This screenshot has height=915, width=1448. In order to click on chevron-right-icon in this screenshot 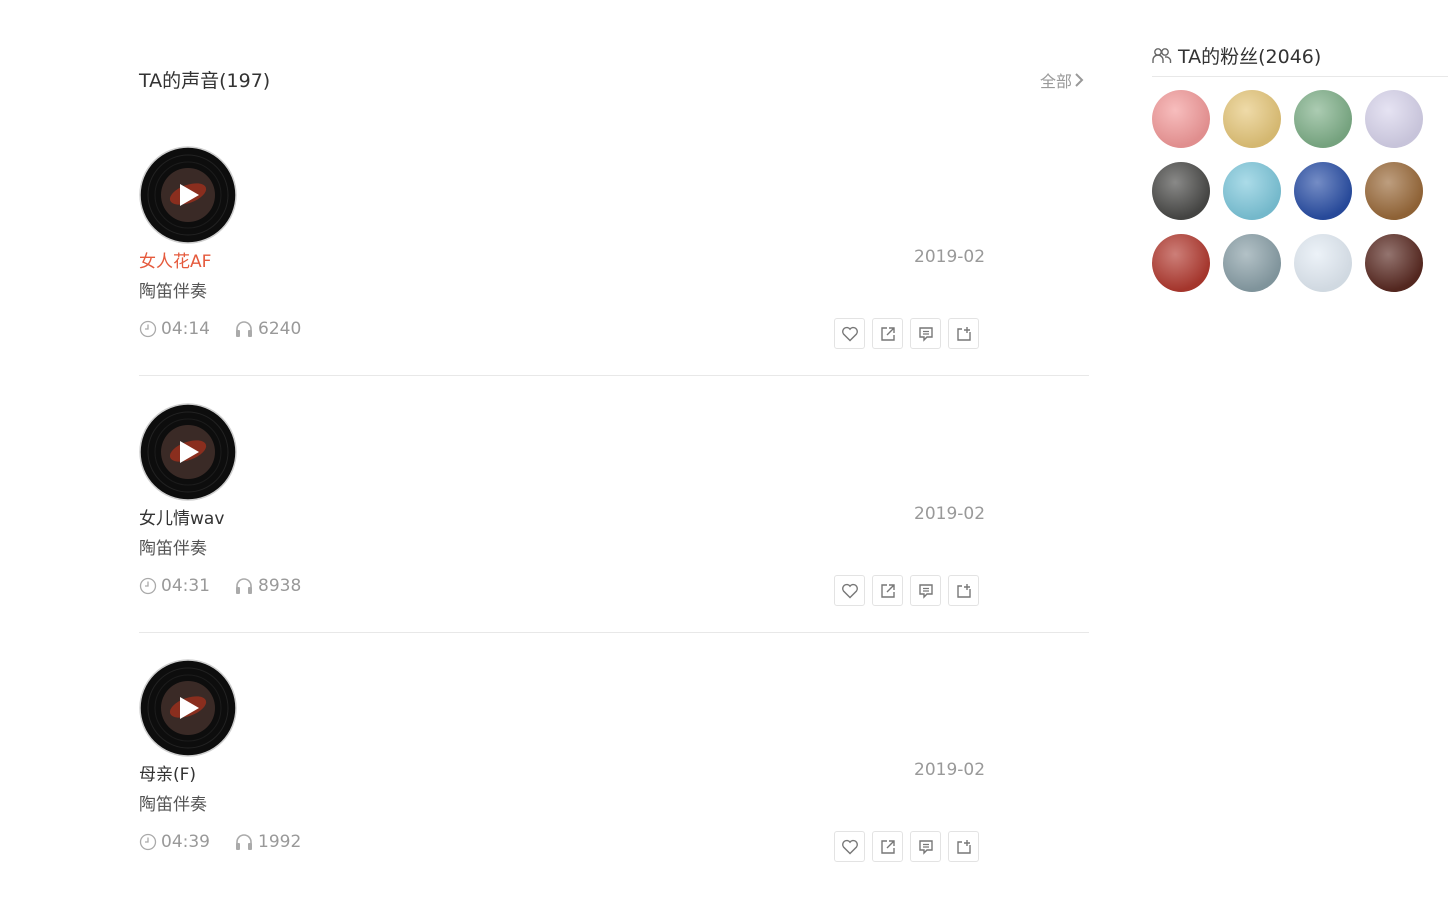, I will do `click(1079, 80)`.